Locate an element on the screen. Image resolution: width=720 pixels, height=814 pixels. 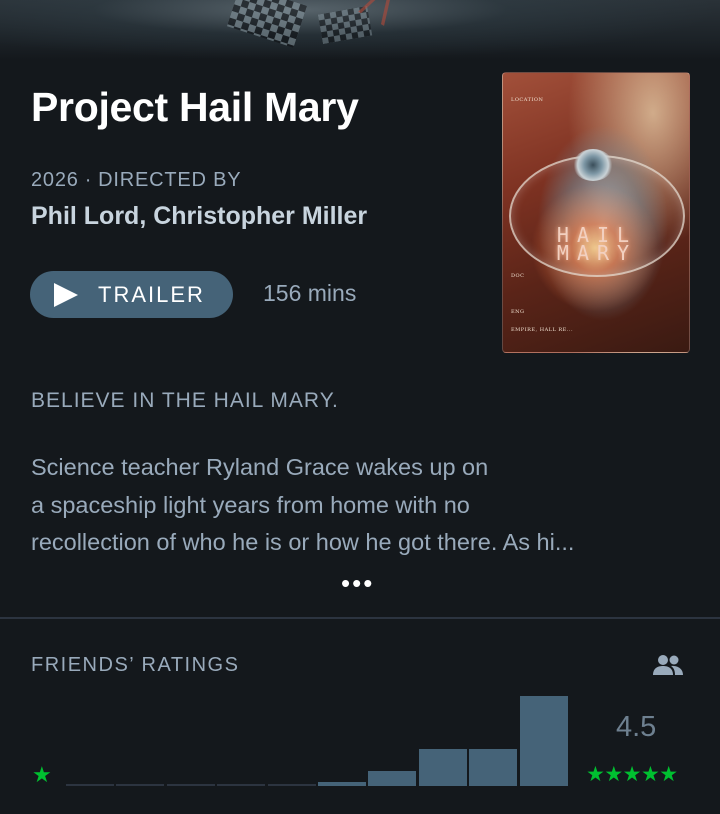
rating-bar-4.5 is located at coordinates (493, 767).